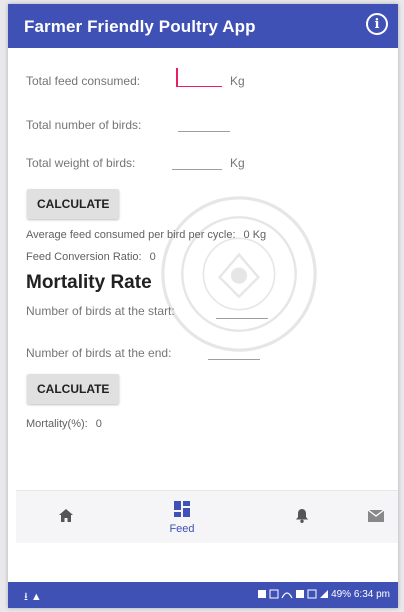 Image resolution: width=404 pixels, height=612 pixels. I want to click on nav-item-feed: Feed, so click(182, 517).